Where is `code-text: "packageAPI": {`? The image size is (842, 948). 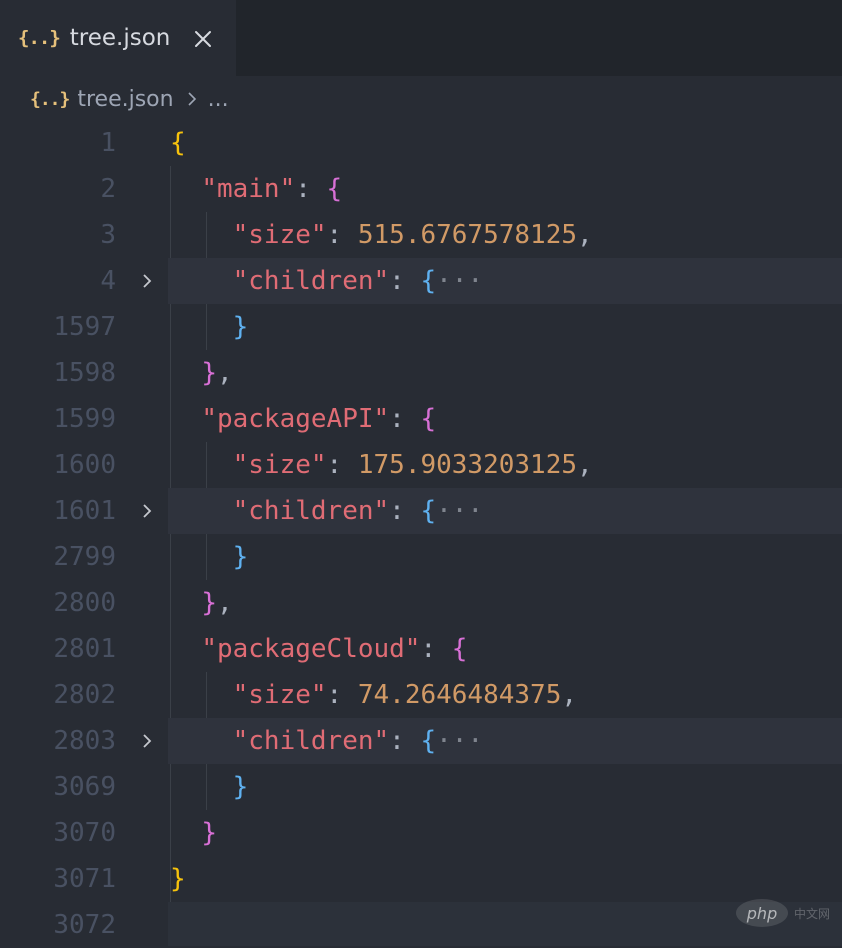 code-text: "packageAPI": { is located at coordinates (319, 419).